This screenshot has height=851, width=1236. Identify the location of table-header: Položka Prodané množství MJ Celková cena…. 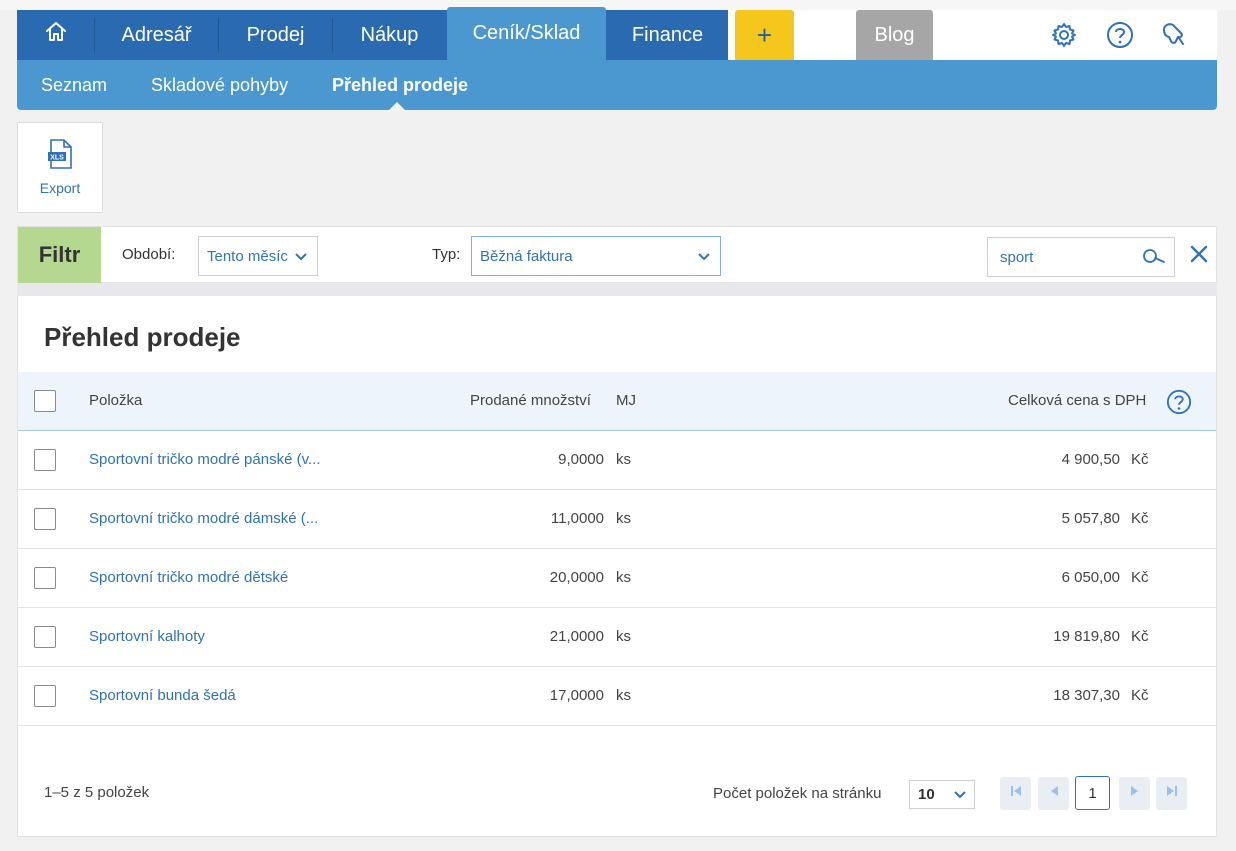
(617, 401).